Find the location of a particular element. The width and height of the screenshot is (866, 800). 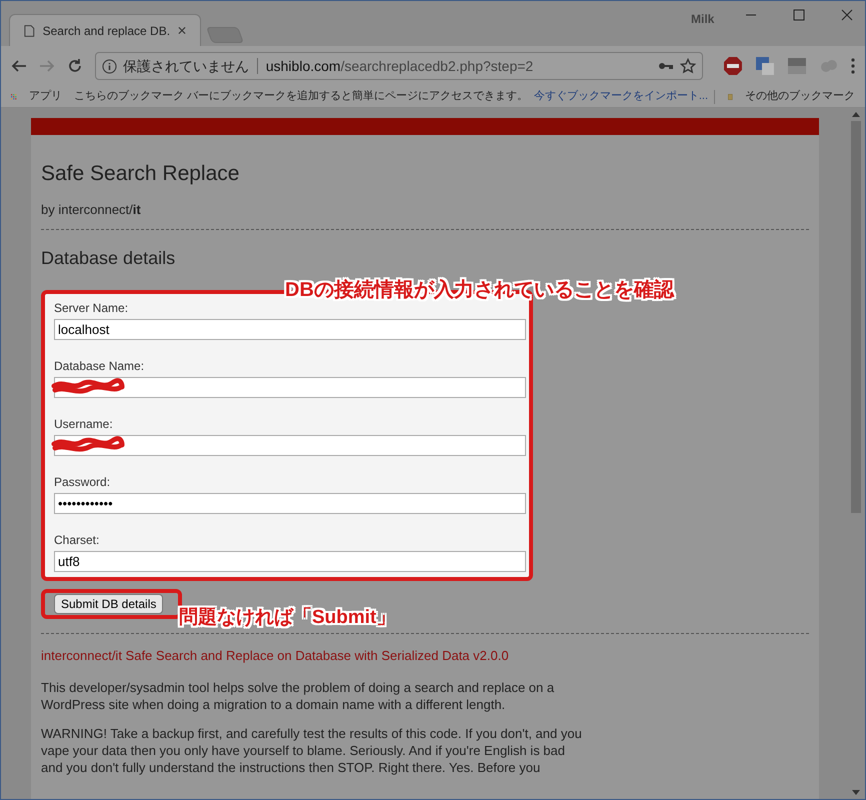

profile-name: Milk is located at coordinates (702, 19).